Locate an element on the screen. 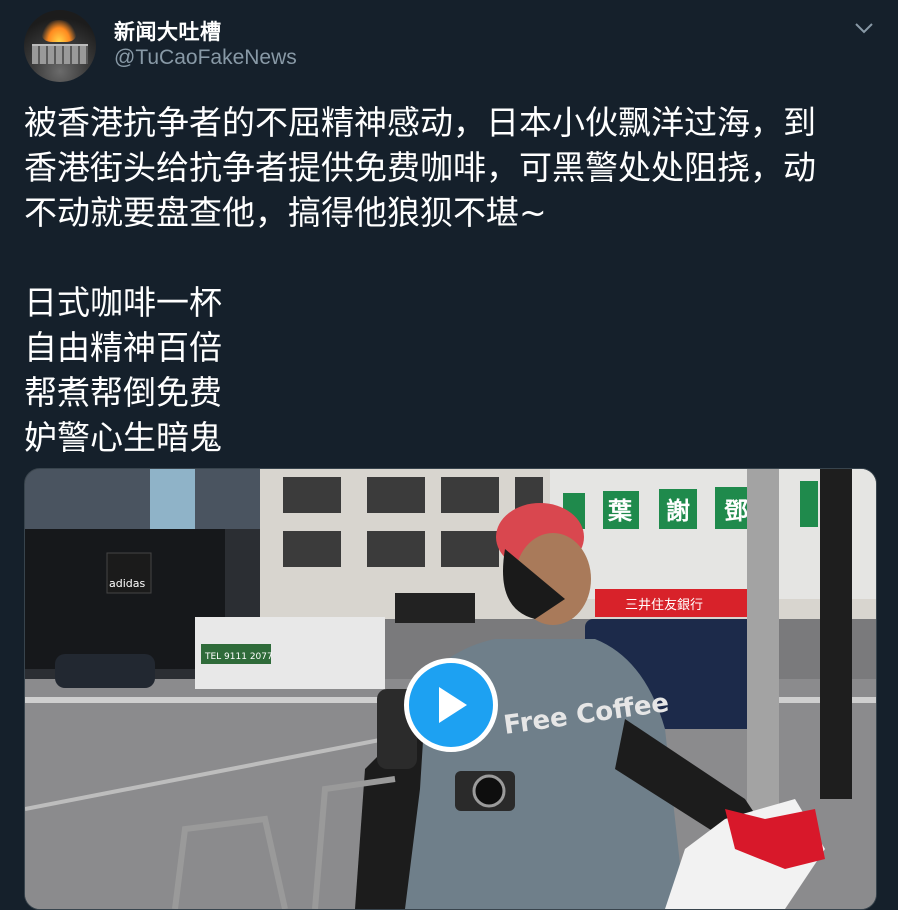 The image size is (898, 910). adidas-sign: adidas is located at coordinates (127, 583).